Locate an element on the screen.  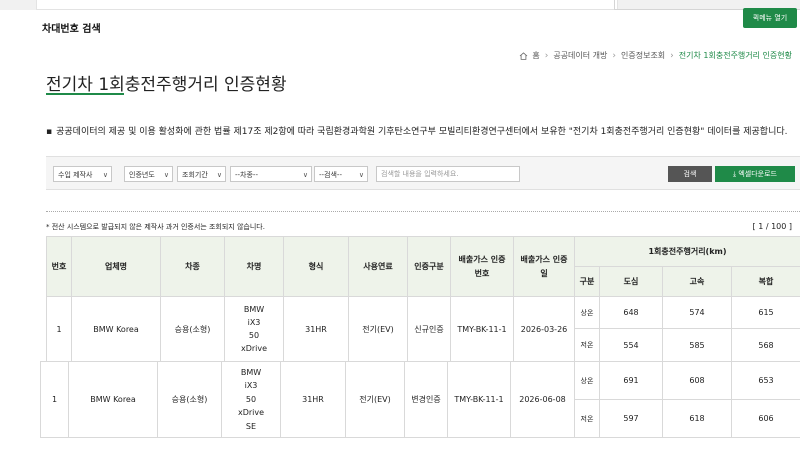
page-counter: [ 1 / 100 ] is located at coordinates (772, 226).